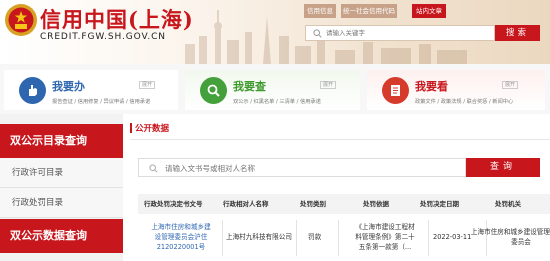 This screenshot has width=550, height=261. Describe the element at coordinates (315, 237) in the screenshot. I see `cell-category: 罚款` at that location.